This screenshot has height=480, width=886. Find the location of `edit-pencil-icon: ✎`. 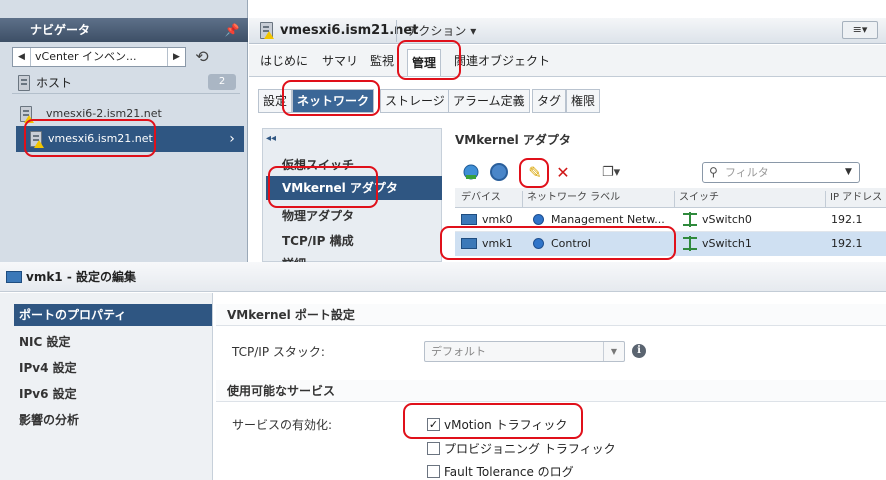

edit-pencil-icon: ✎ is located at coordinates (535, 173).